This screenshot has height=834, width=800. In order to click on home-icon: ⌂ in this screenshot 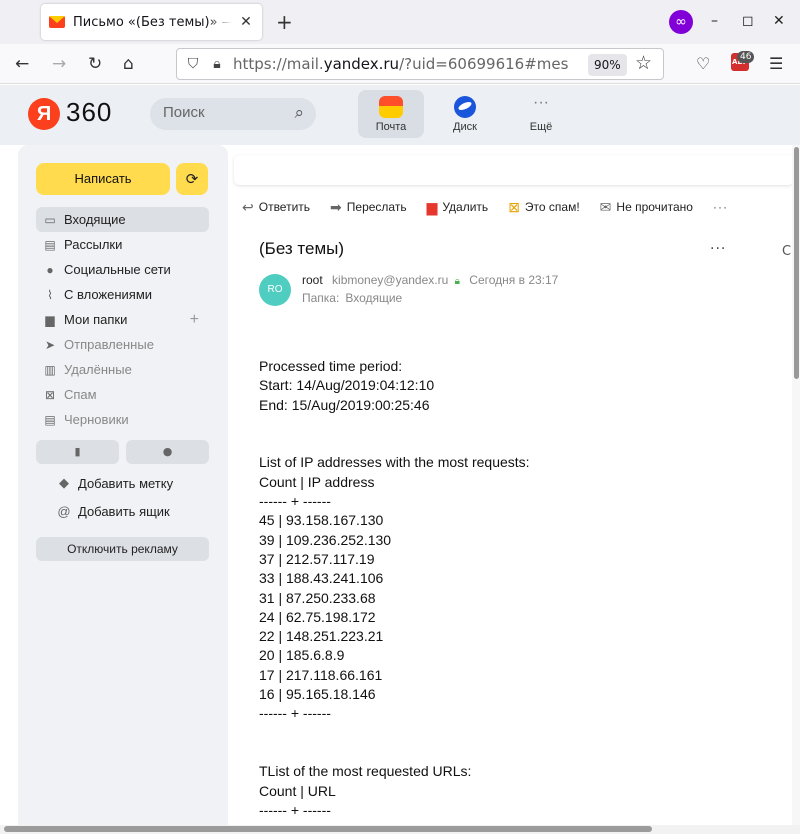, I will do `click(128, 64)`.